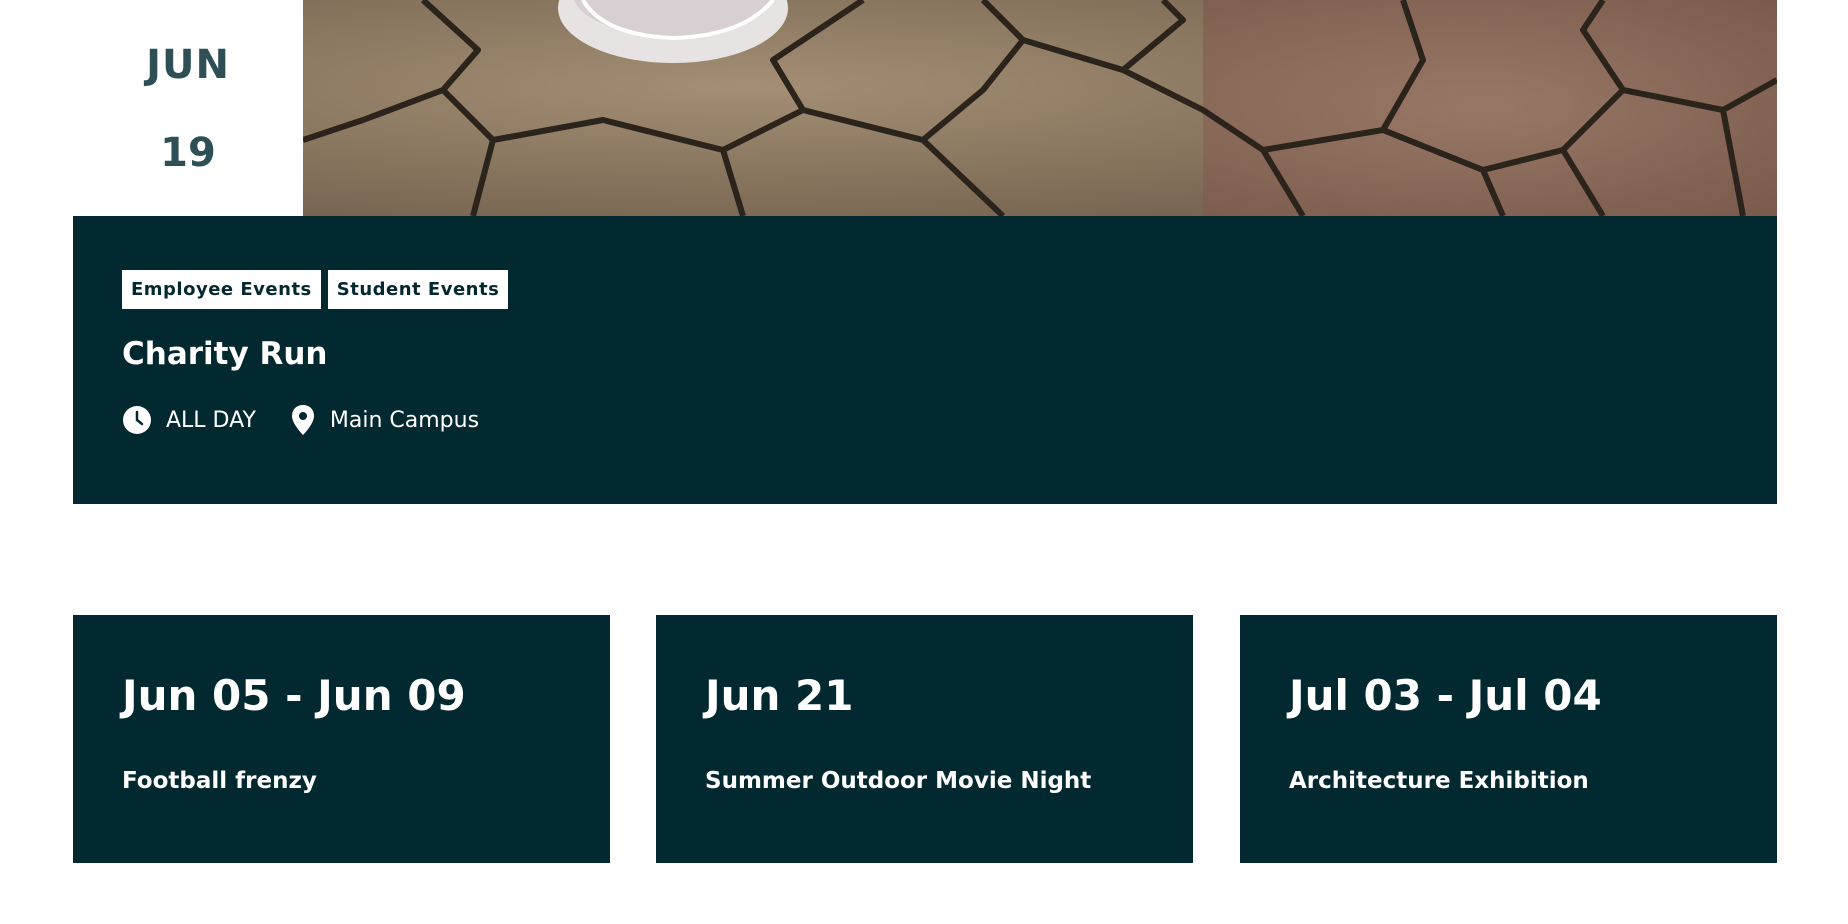  What do you see at coordinates (219, 781) in the screenshot?
I see `event-card-title: Football frenzy` at bounding box center [219, 781].